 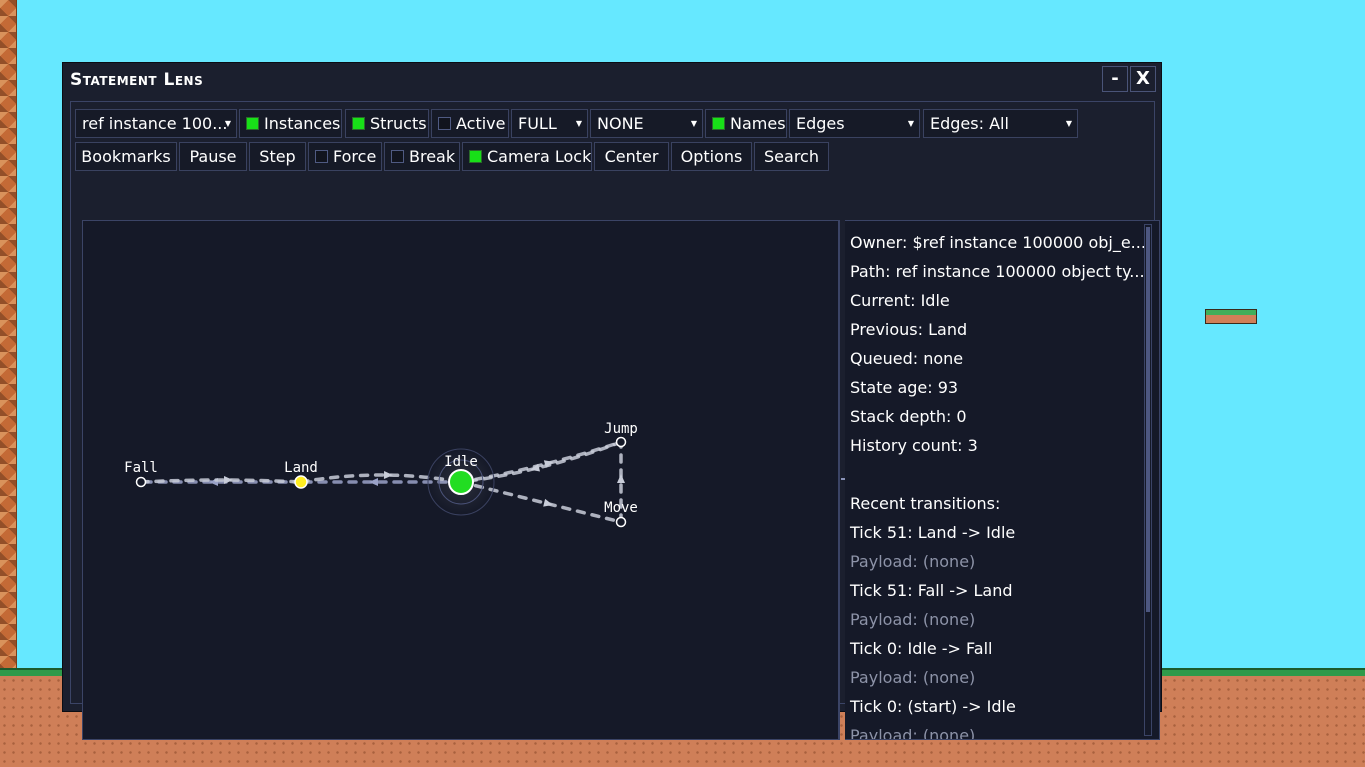 I want to click on options-label: Options, so click(x=711, y=156).